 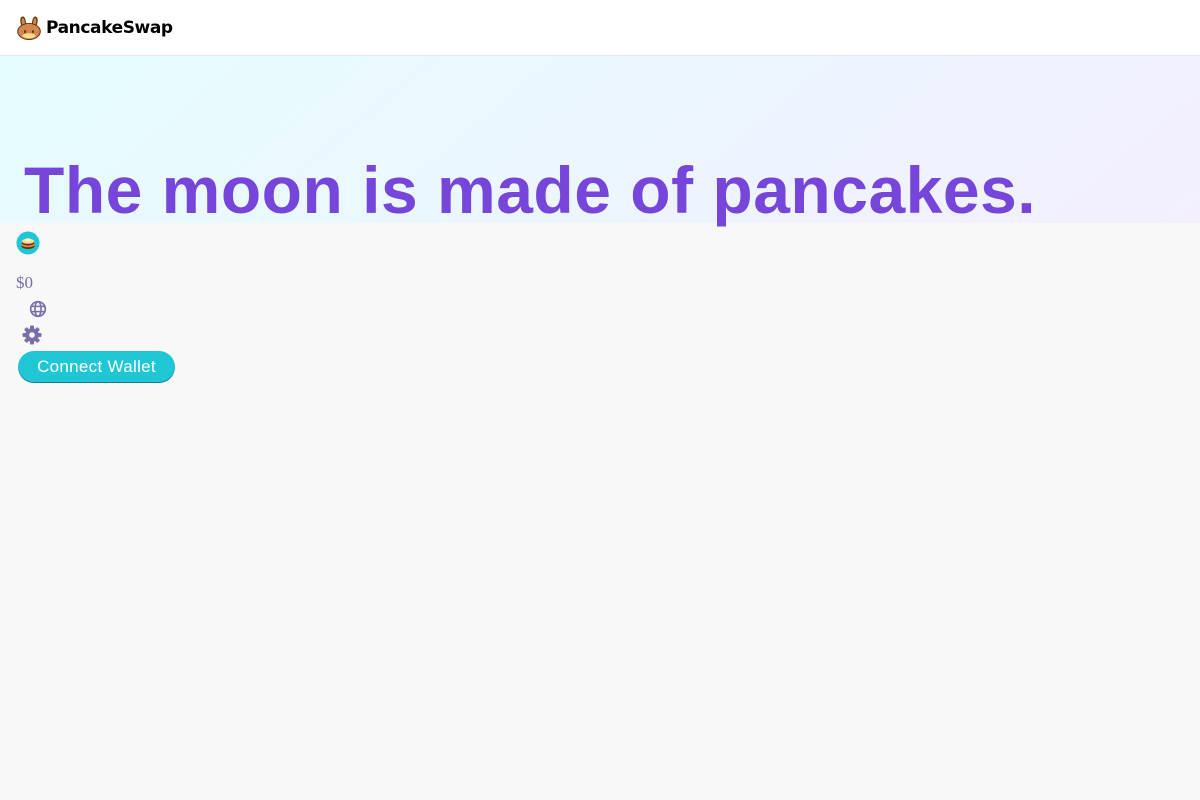 I want to click on gear-icon, so click(x=32, y=335).